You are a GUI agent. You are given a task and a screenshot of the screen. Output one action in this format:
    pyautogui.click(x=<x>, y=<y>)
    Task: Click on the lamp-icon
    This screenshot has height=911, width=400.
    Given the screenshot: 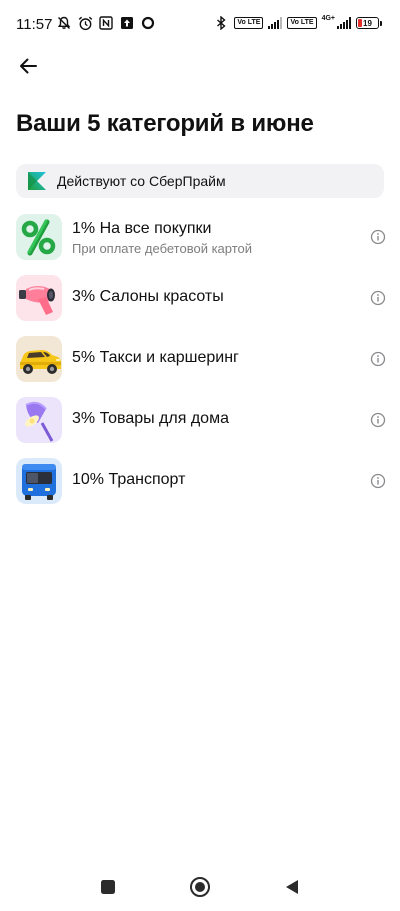 What is the action you would take?
    pyautogui.click(x=39, y=420)
    